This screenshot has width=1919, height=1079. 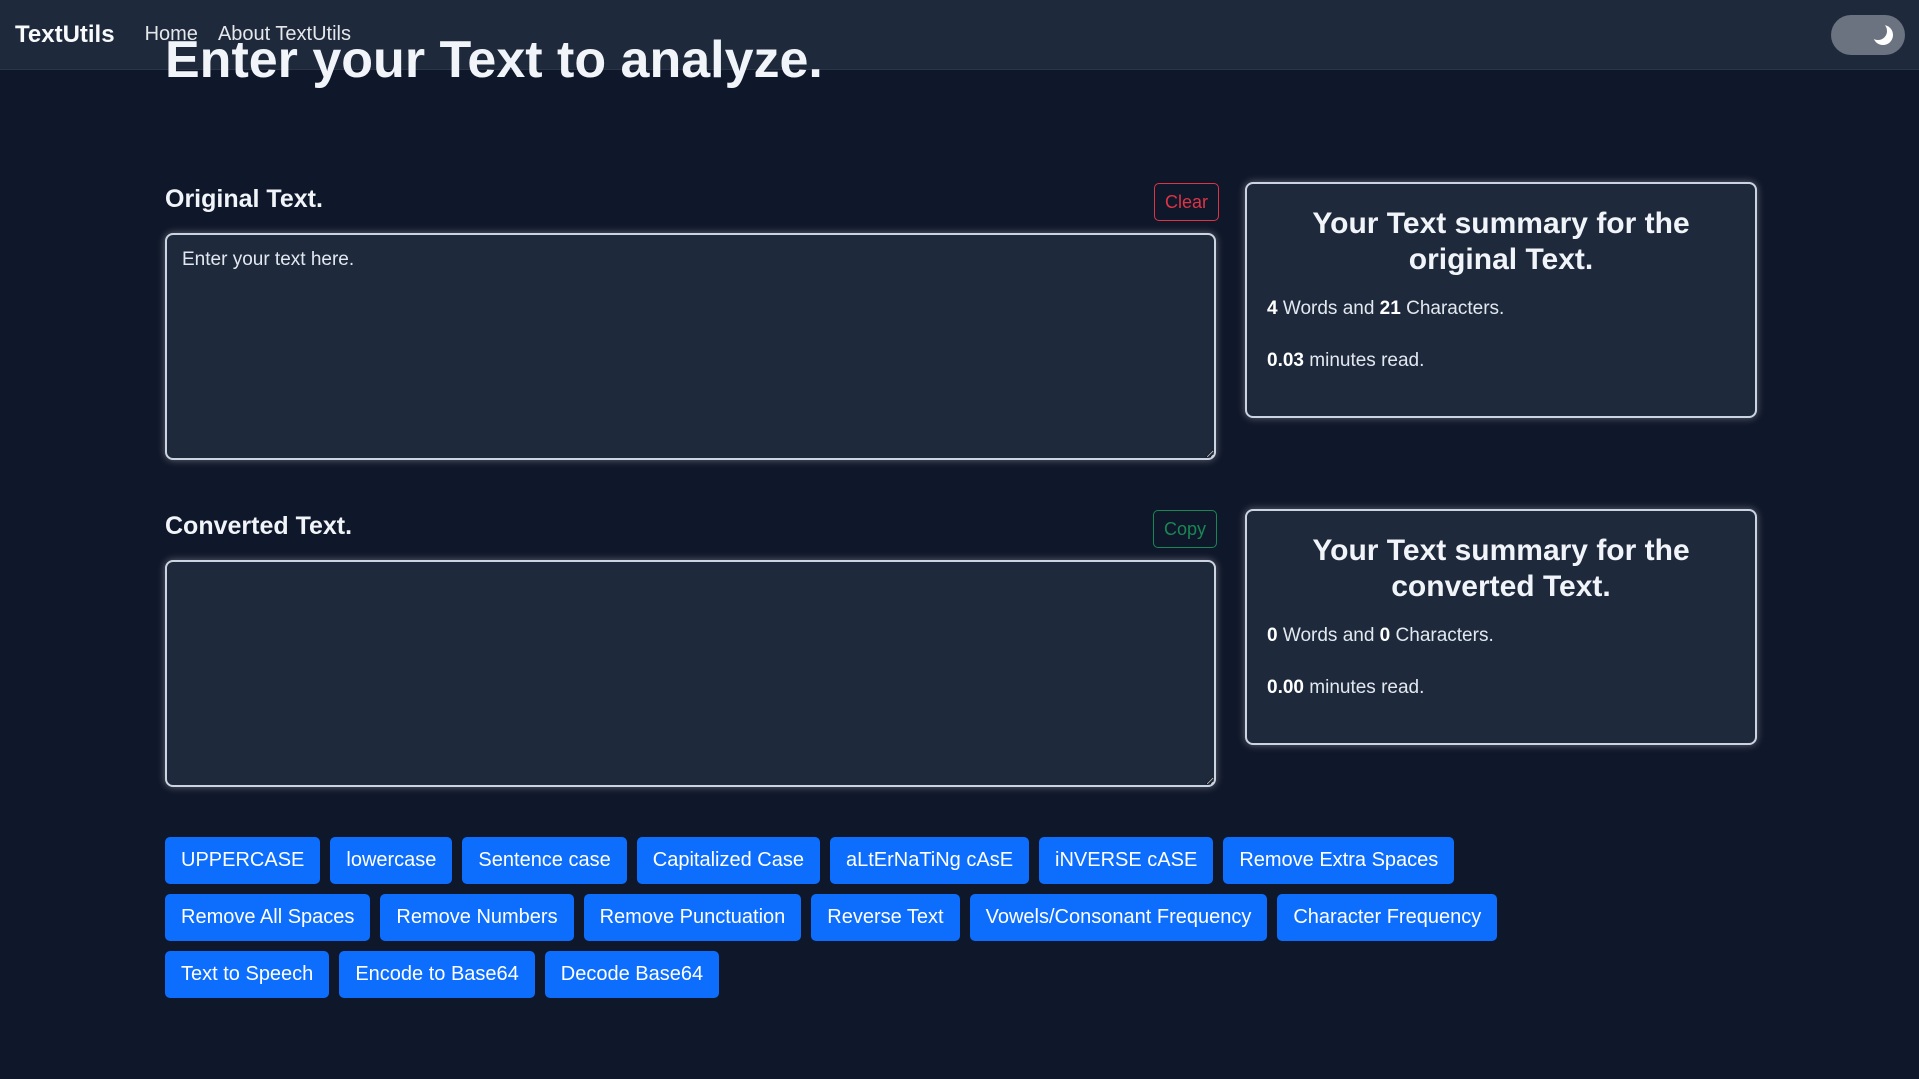 I want to click on original-text-label: Original Text., so click(x=244, y=199).